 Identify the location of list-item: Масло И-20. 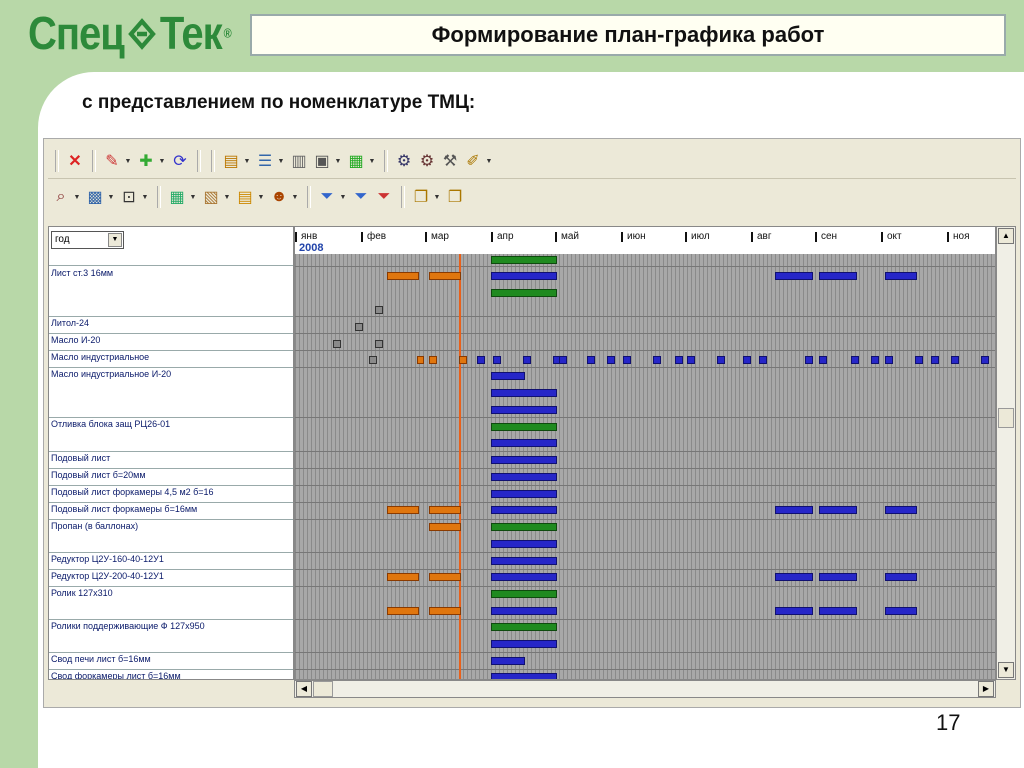
(171, 342).